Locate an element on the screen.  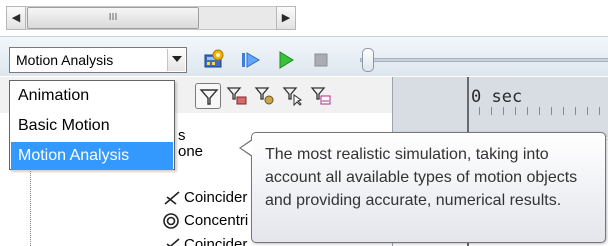
tree-item-partial-label-2: one is located at coordinates (191, 151).